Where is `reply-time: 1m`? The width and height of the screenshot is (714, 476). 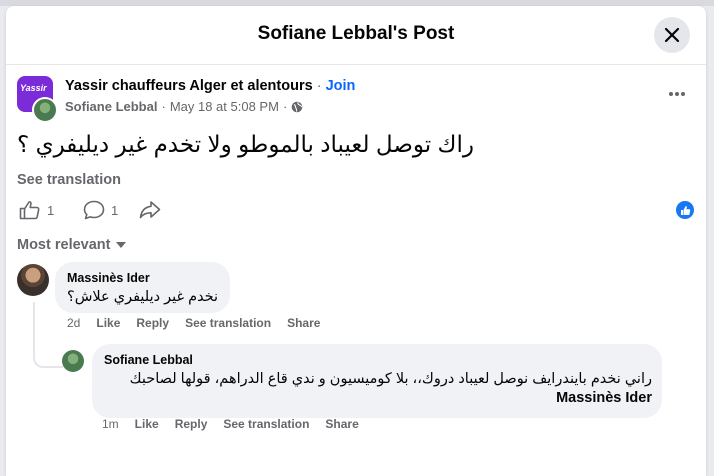
reply-time: 1m is located at coordinates (110, 424).